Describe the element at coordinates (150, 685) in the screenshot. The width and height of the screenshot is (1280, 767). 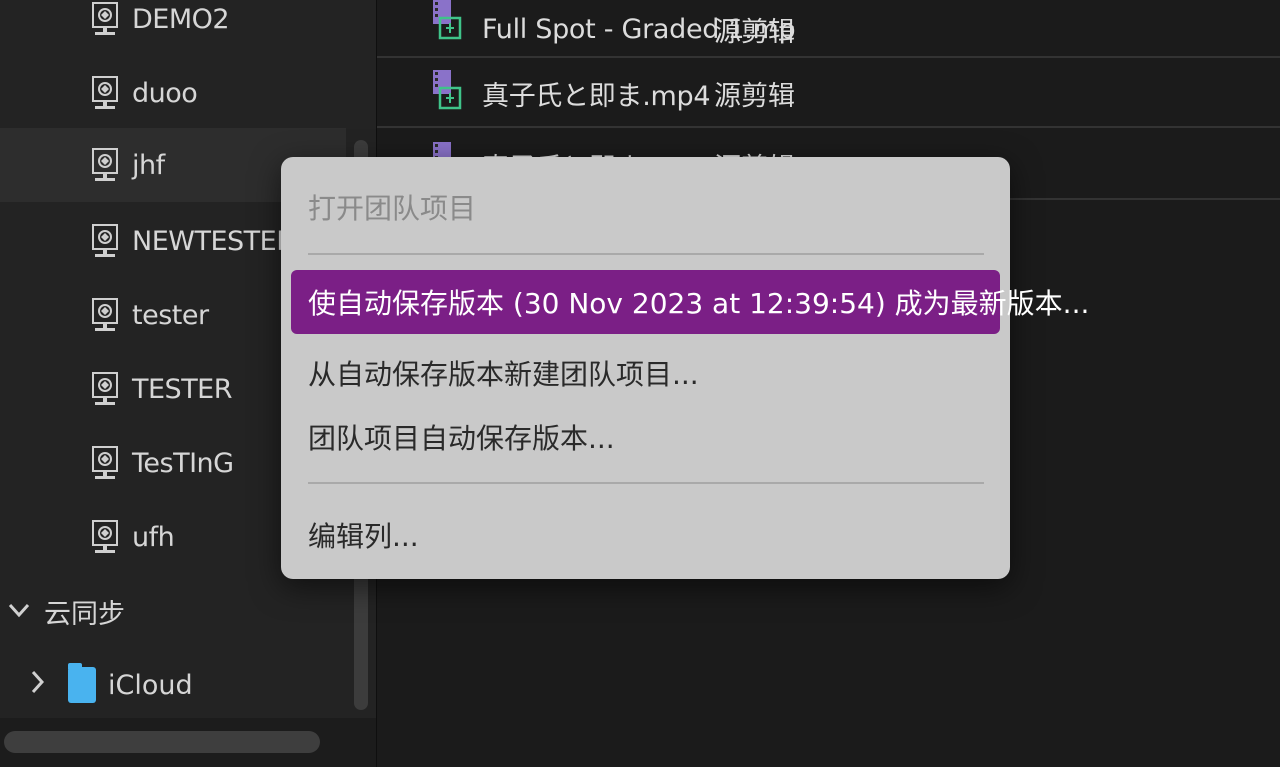
I see `icloud-label: iCloud` at that location.